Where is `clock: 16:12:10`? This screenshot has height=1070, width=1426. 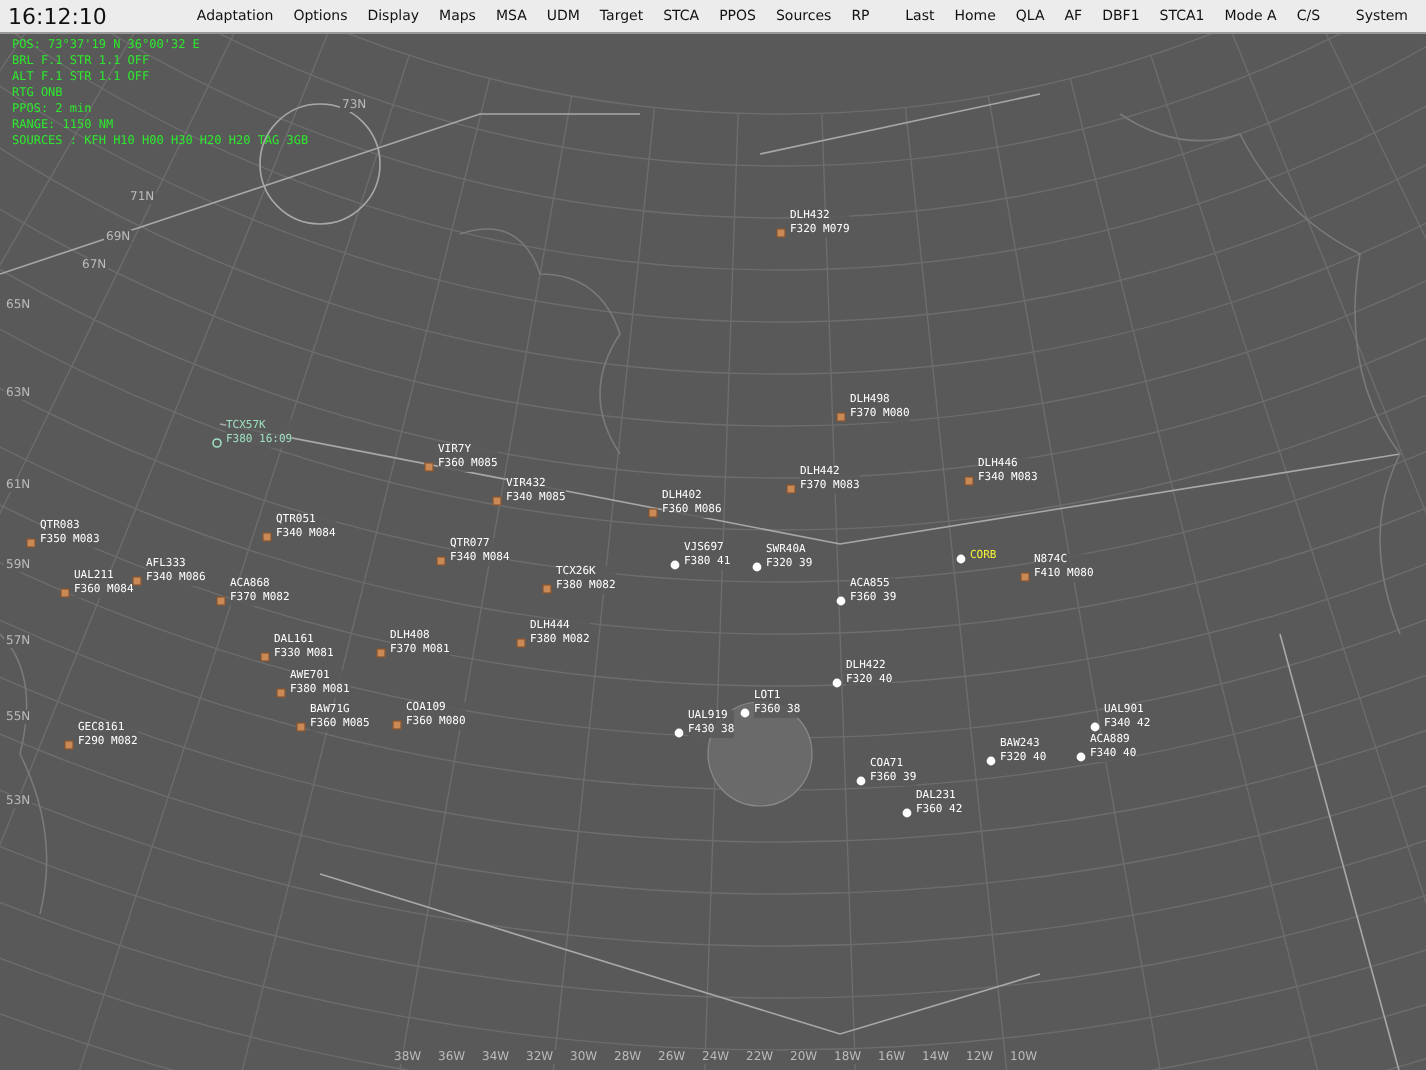 clock: 16:12:10 is located at coordinates (57, 16).